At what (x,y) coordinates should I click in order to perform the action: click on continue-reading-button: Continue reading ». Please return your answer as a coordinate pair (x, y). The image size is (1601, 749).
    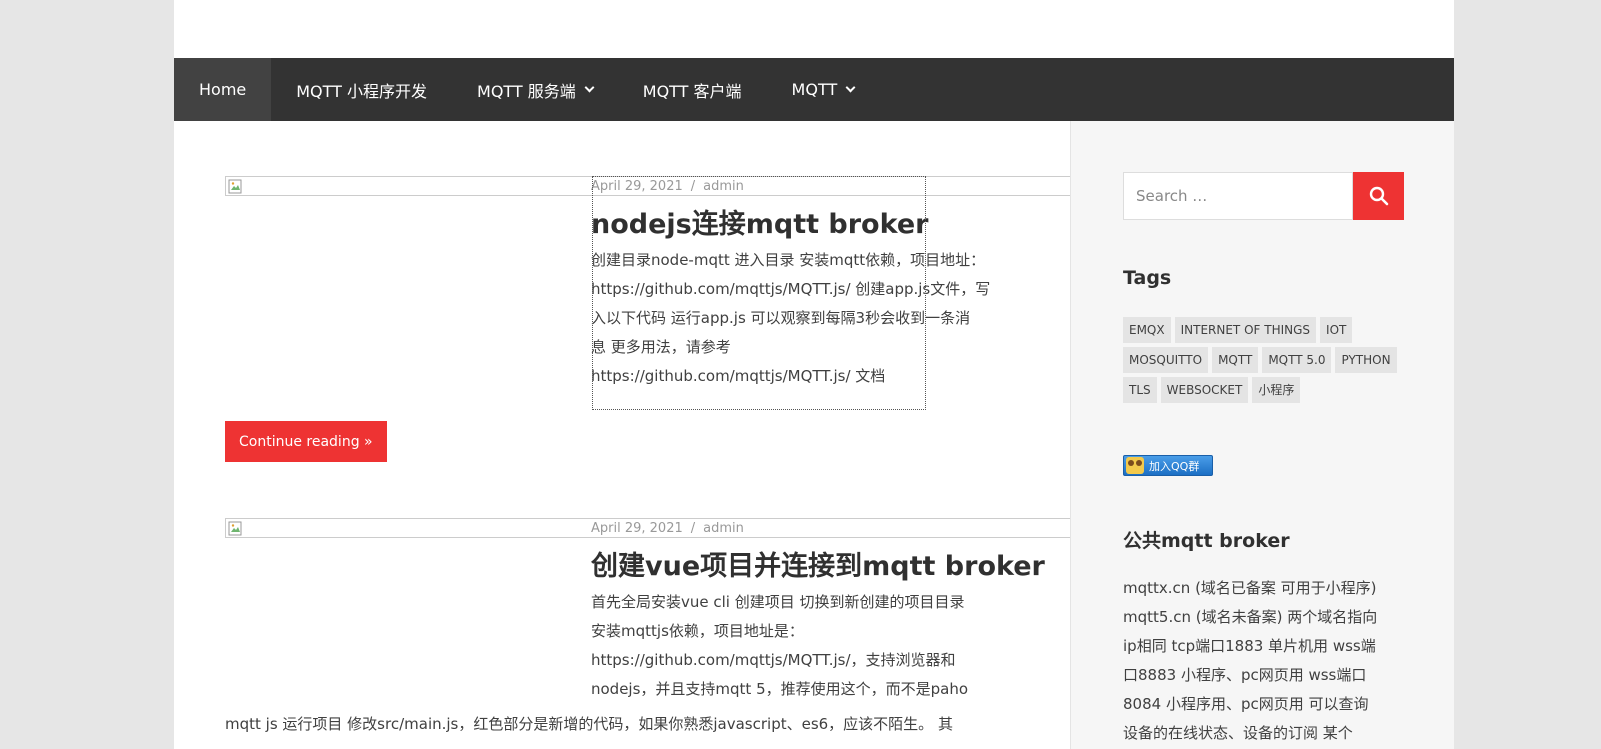
    Looking at the image, I should click on (306, 441).